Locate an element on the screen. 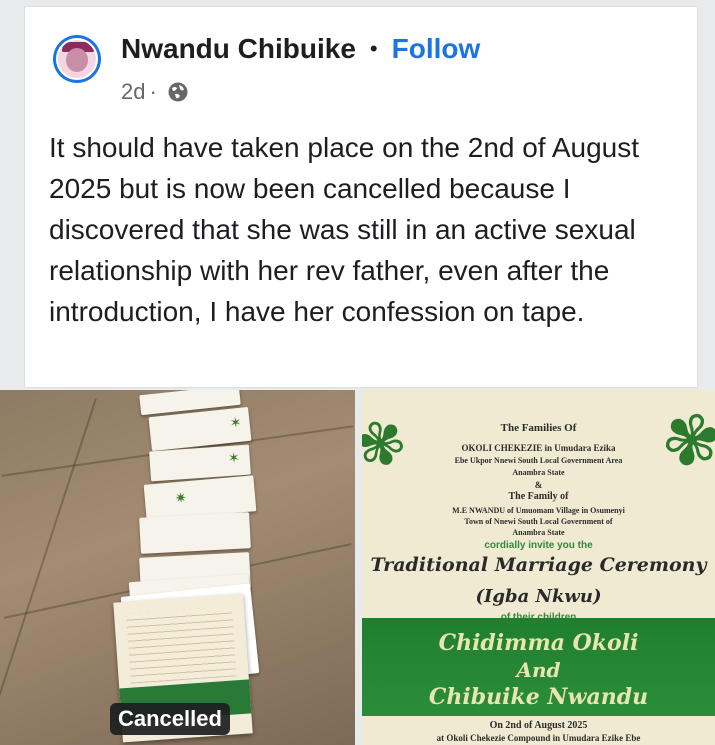  author-name: Nwandu Chibuike is located at coordinates (238, 49).